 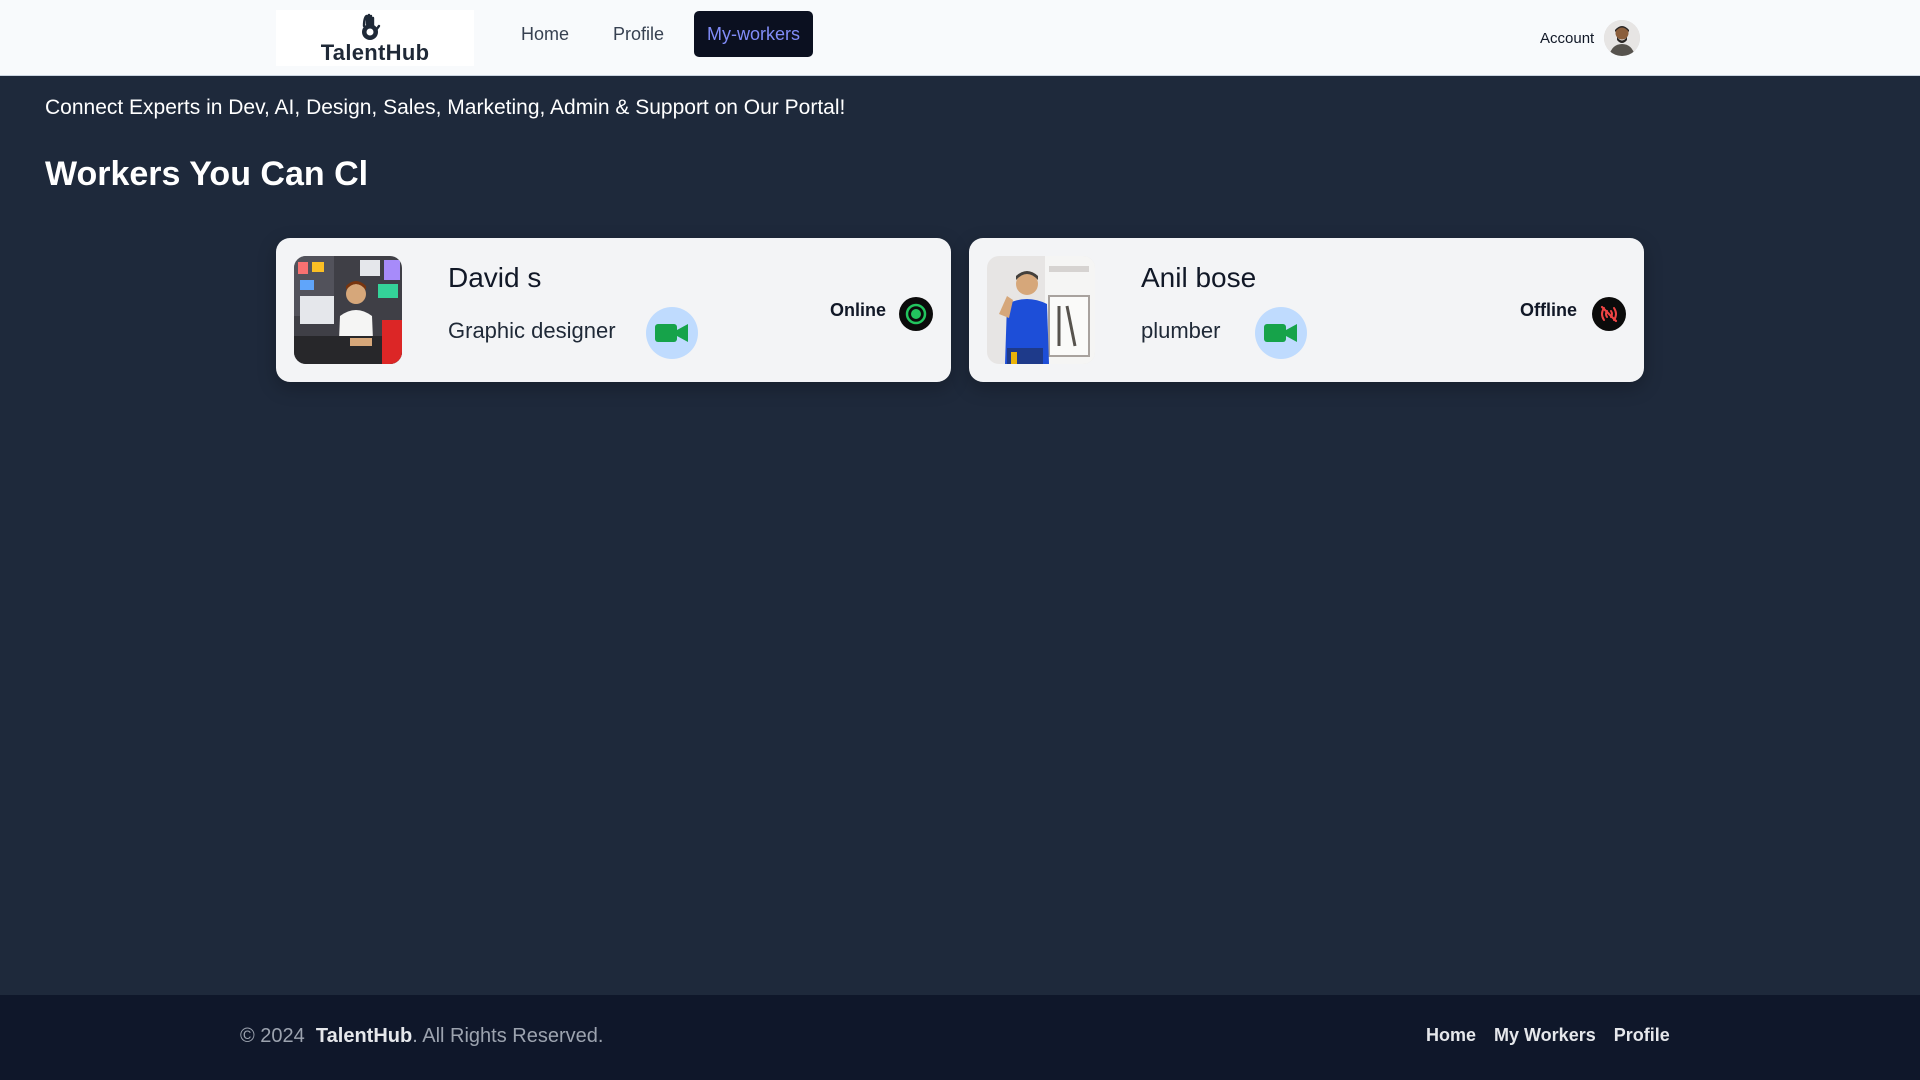 I want to click on online-indicator-icon, so click(x=916, y=314).